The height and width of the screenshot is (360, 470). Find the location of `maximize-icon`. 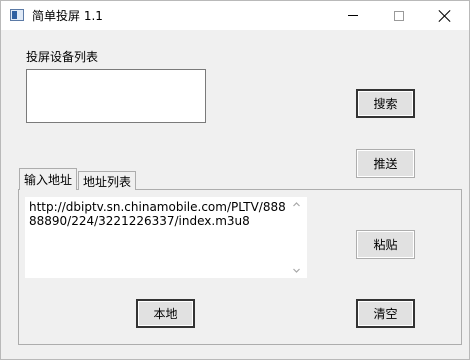

maximize-icon is located at coordinates (399, 15).